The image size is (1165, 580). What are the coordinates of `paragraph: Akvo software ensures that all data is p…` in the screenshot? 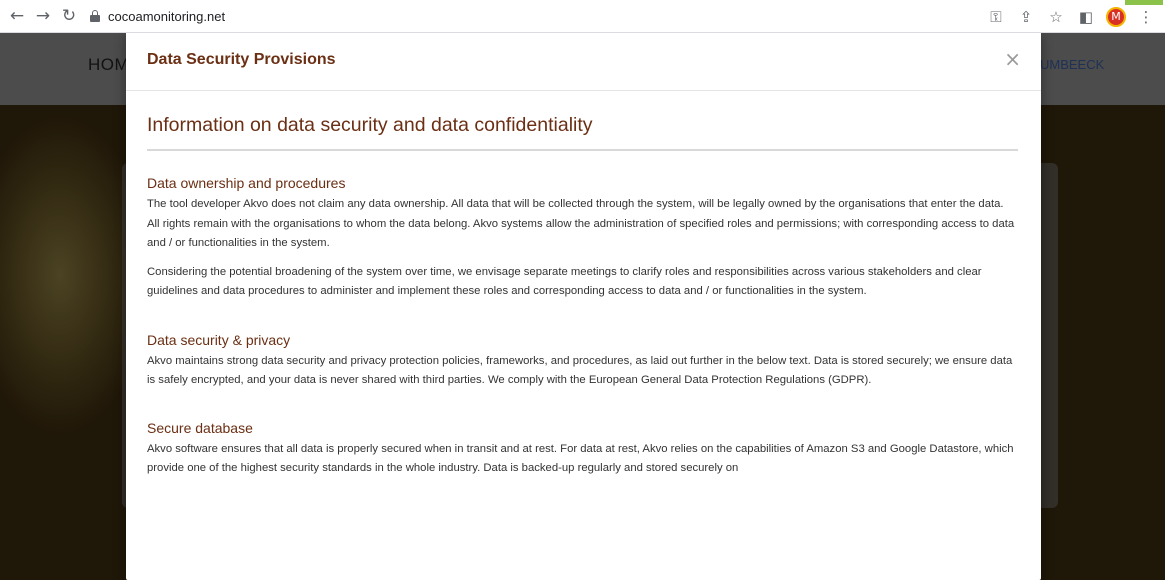 It's located at (580, 458).